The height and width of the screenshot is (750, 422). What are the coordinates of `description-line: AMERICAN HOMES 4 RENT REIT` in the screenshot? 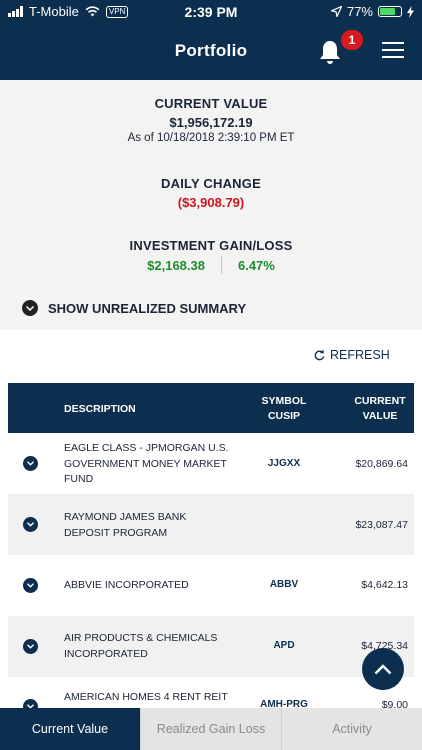 It's located at (146, 697).